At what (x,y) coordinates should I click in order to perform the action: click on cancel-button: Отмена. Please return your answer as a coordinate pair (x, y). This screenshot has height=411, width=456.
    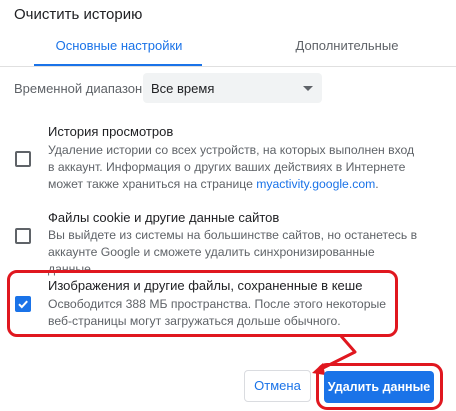
    Looking at the image, I should click on (277, 386).